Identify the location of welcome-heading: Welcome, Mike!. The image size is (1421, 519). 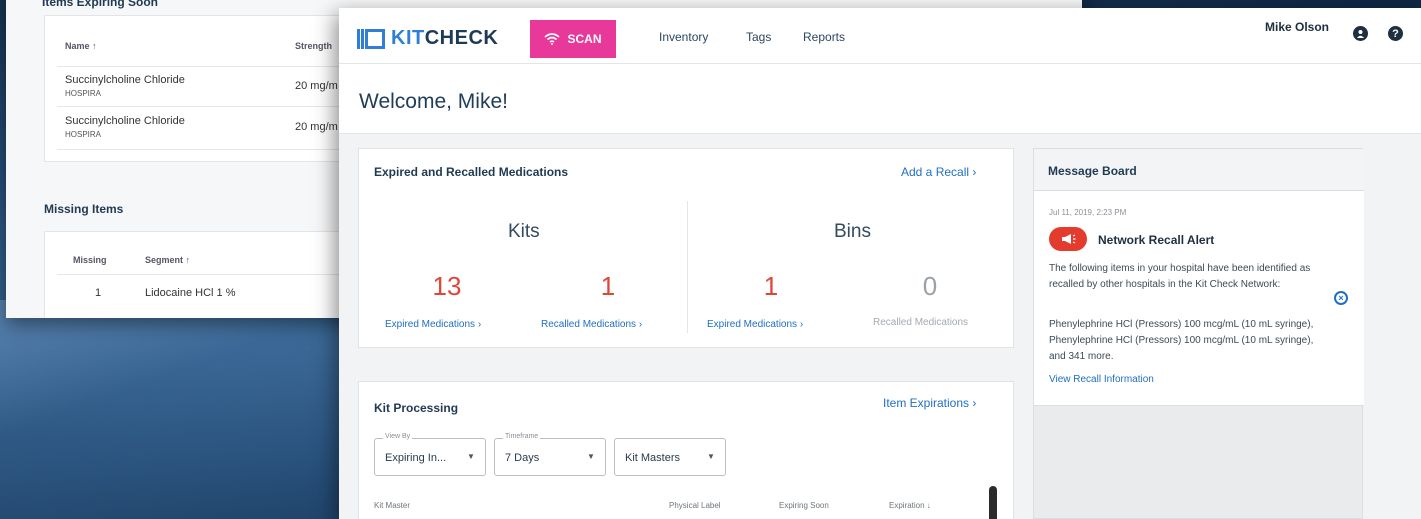
(433, 101).